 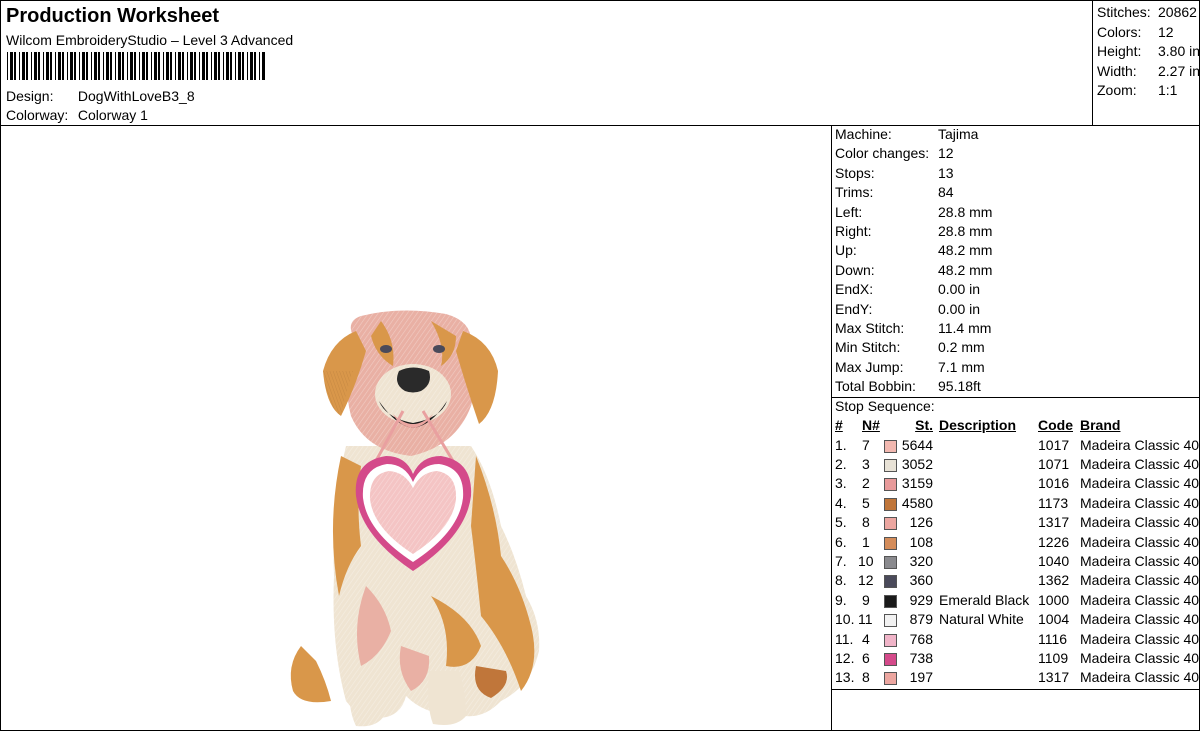 I want to click on stop-needle: 4, so click(x=866, y=638).